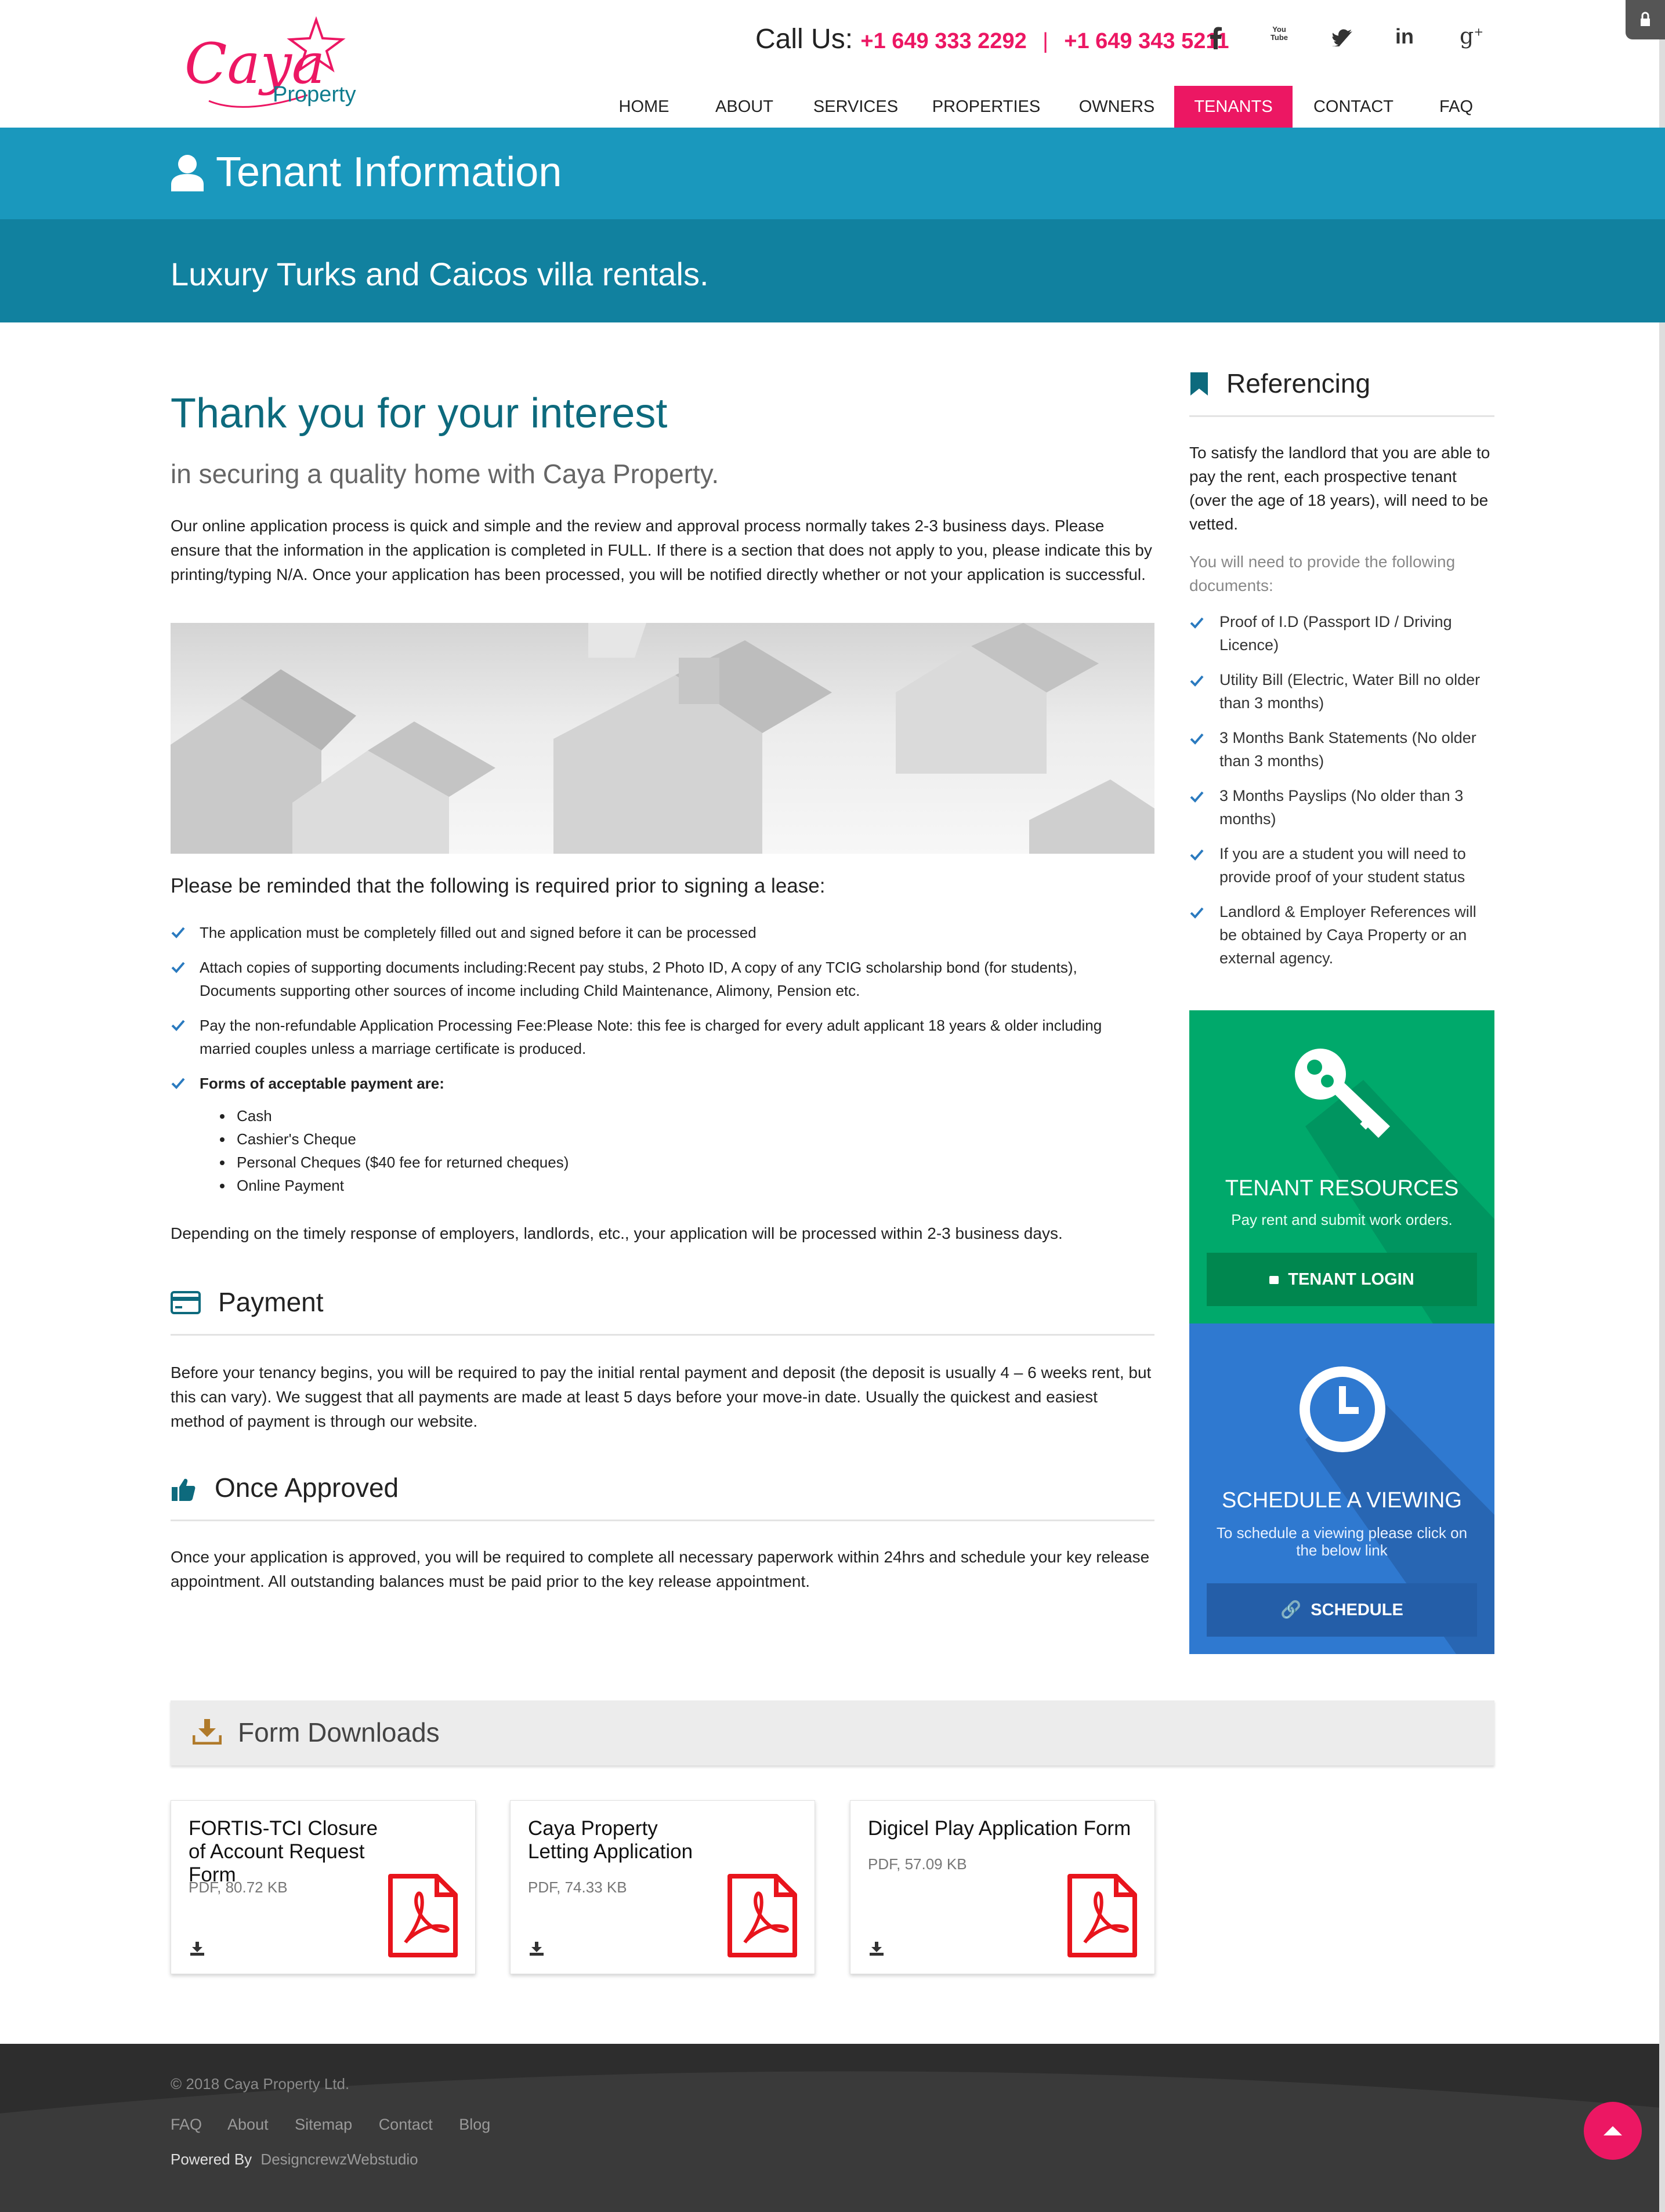 Image resolution: width=1665 pixels, height=2212 pixels. I want to click on admin-lock-tab, so click(1645, 19).